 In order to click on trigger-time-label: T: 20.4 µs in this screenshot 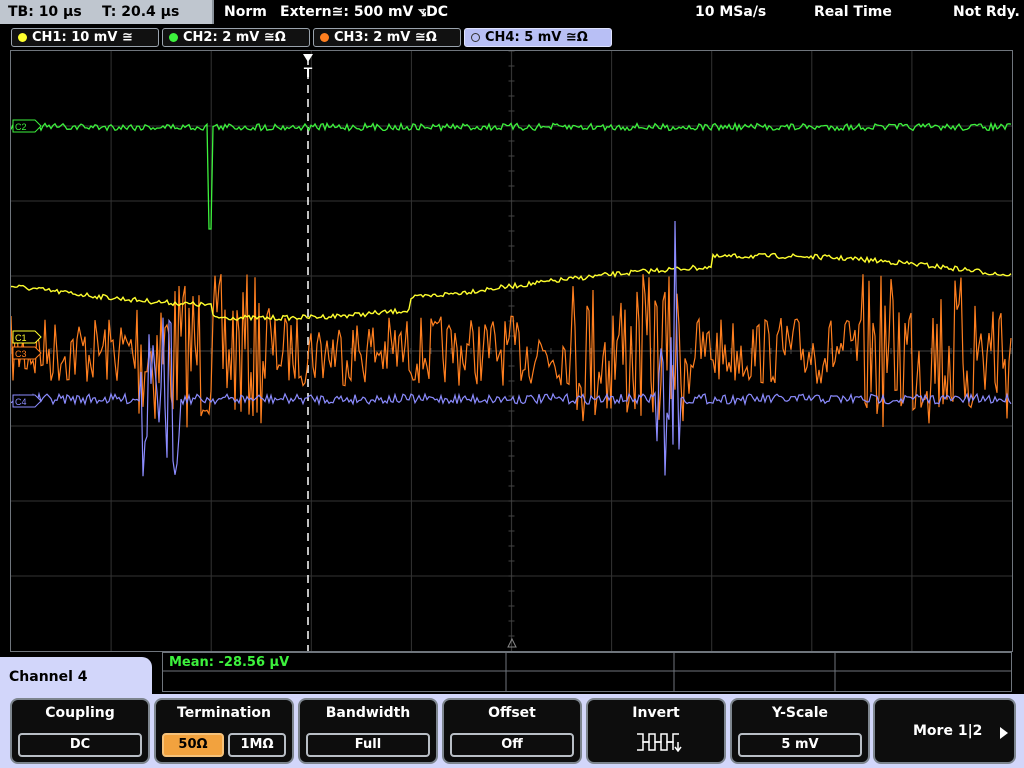, I will do `click(141, 12)`.